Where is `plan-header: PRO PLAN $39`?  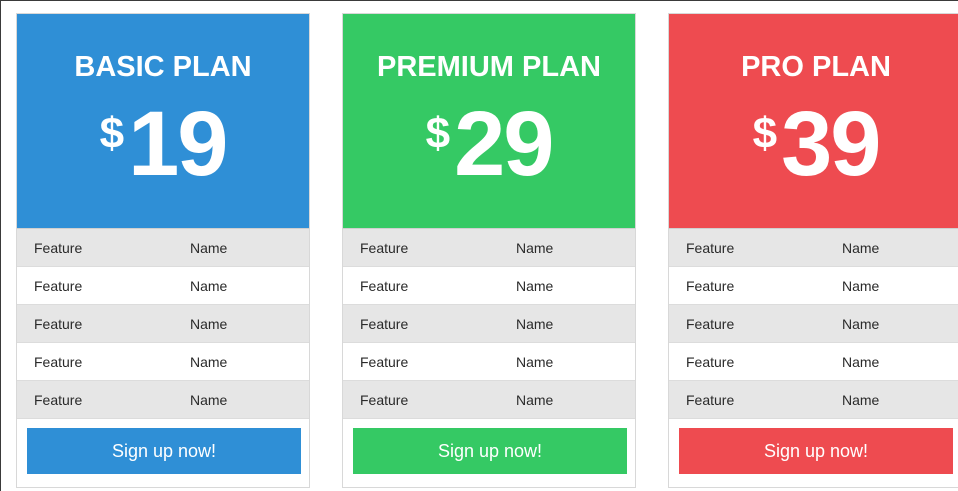
plan-header: PRO PLAN $39 is located at coordinates (813, 121).